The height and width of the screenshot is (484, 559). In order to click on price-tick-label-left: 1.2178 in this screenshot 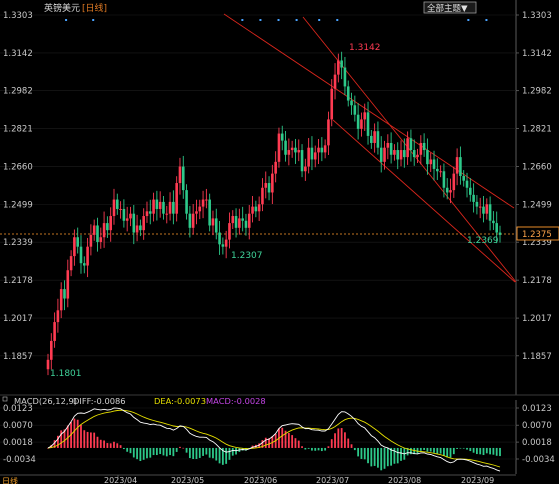, I will do `click(18, 281)`.